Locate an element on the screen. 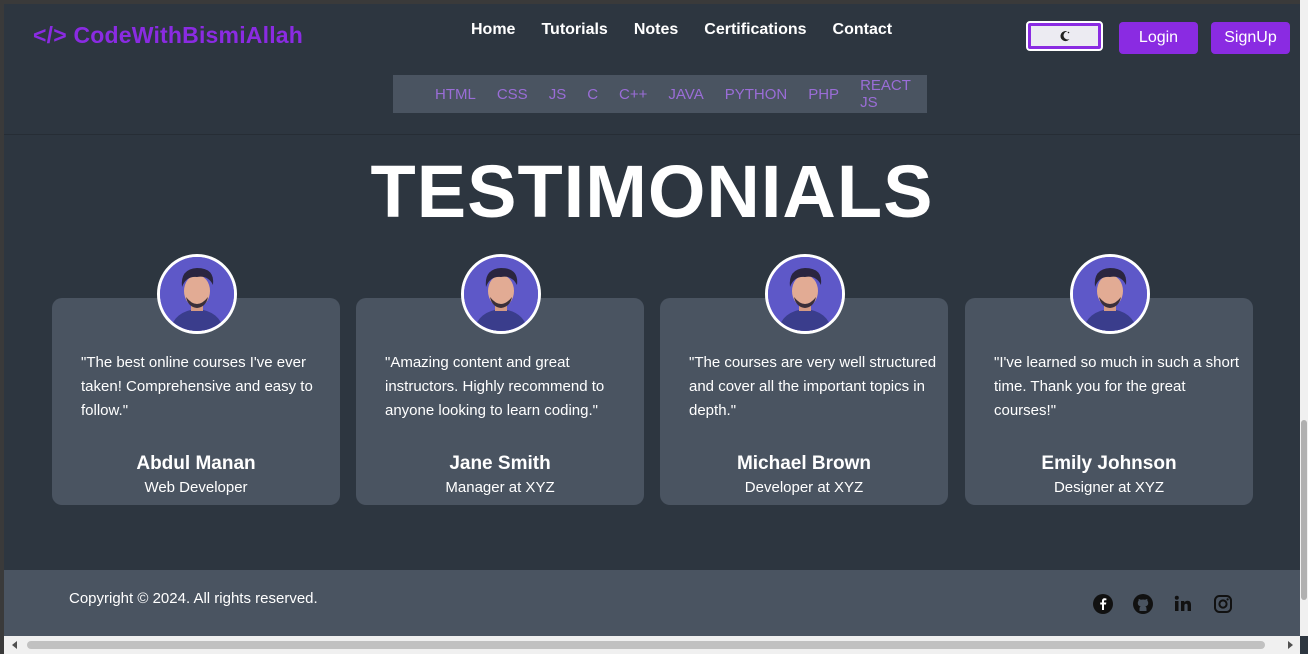 This screenshot has height=654, width=1308. login-button: Login is located at coordinates (1158, 38).